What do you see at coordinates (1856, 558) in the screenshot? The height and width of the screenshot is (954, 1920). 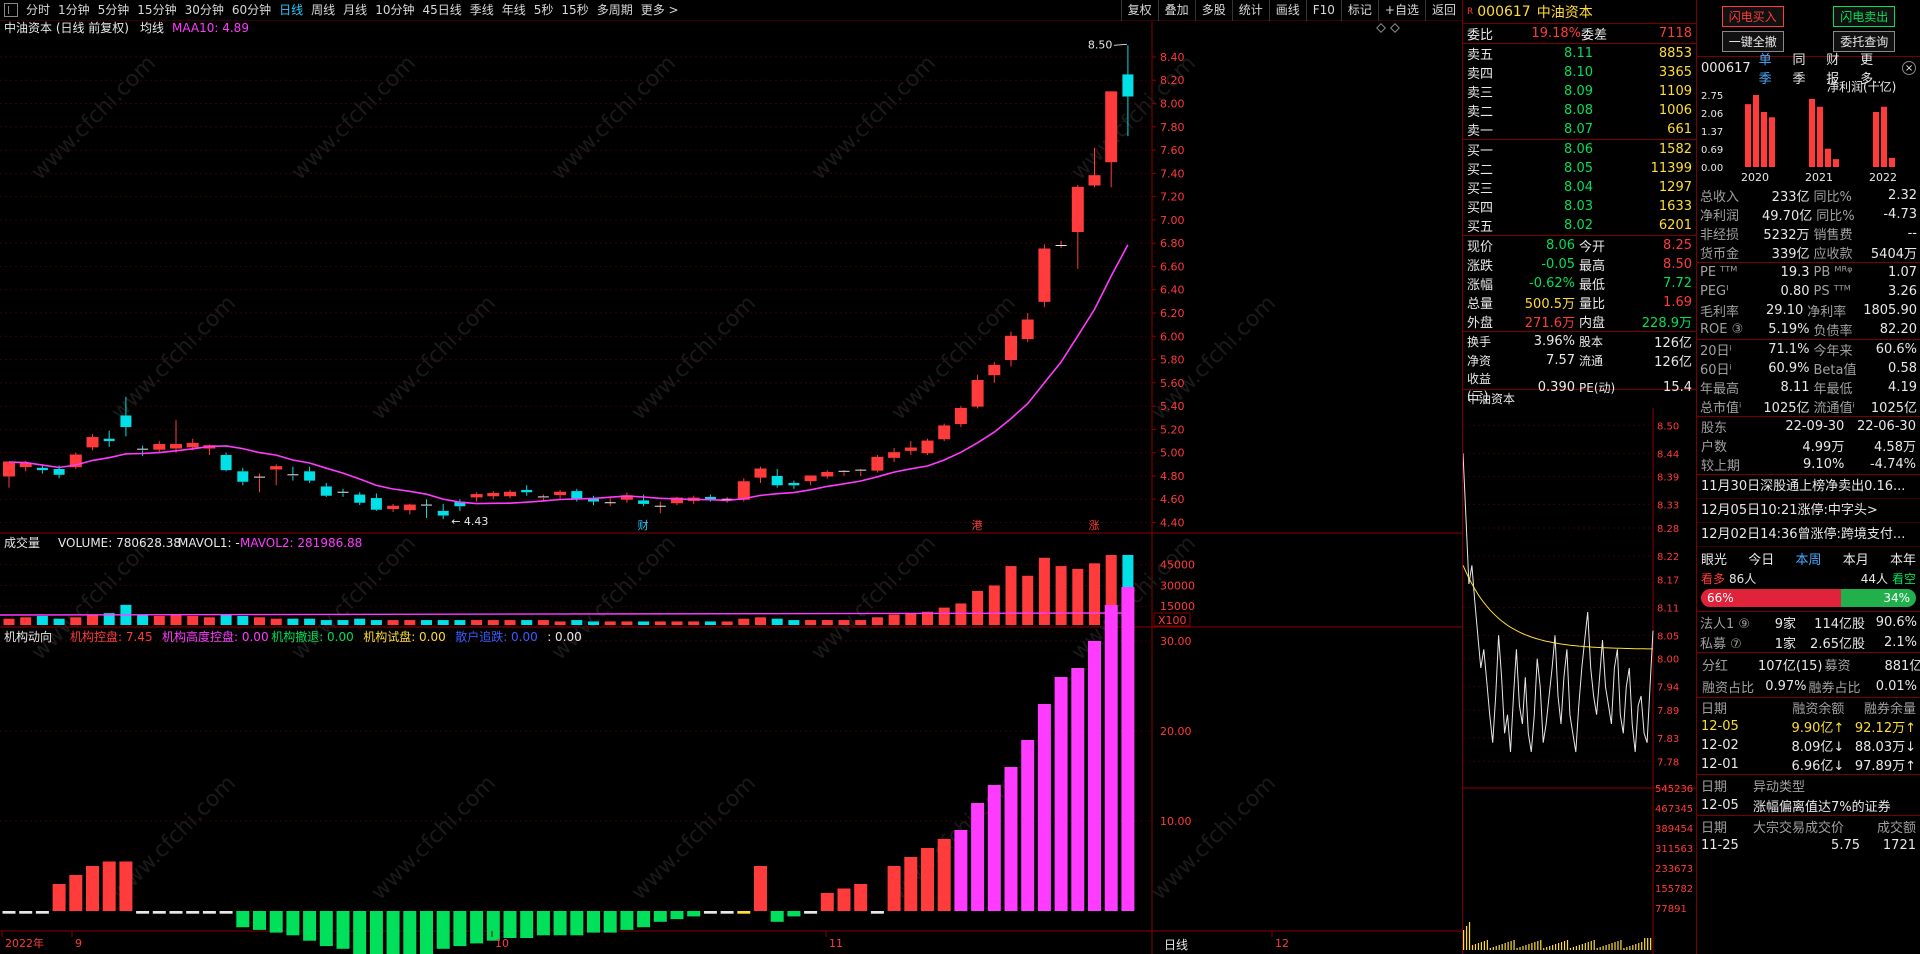 I see `sentiment-tab: 本月` at bounding box center [1856, 558].